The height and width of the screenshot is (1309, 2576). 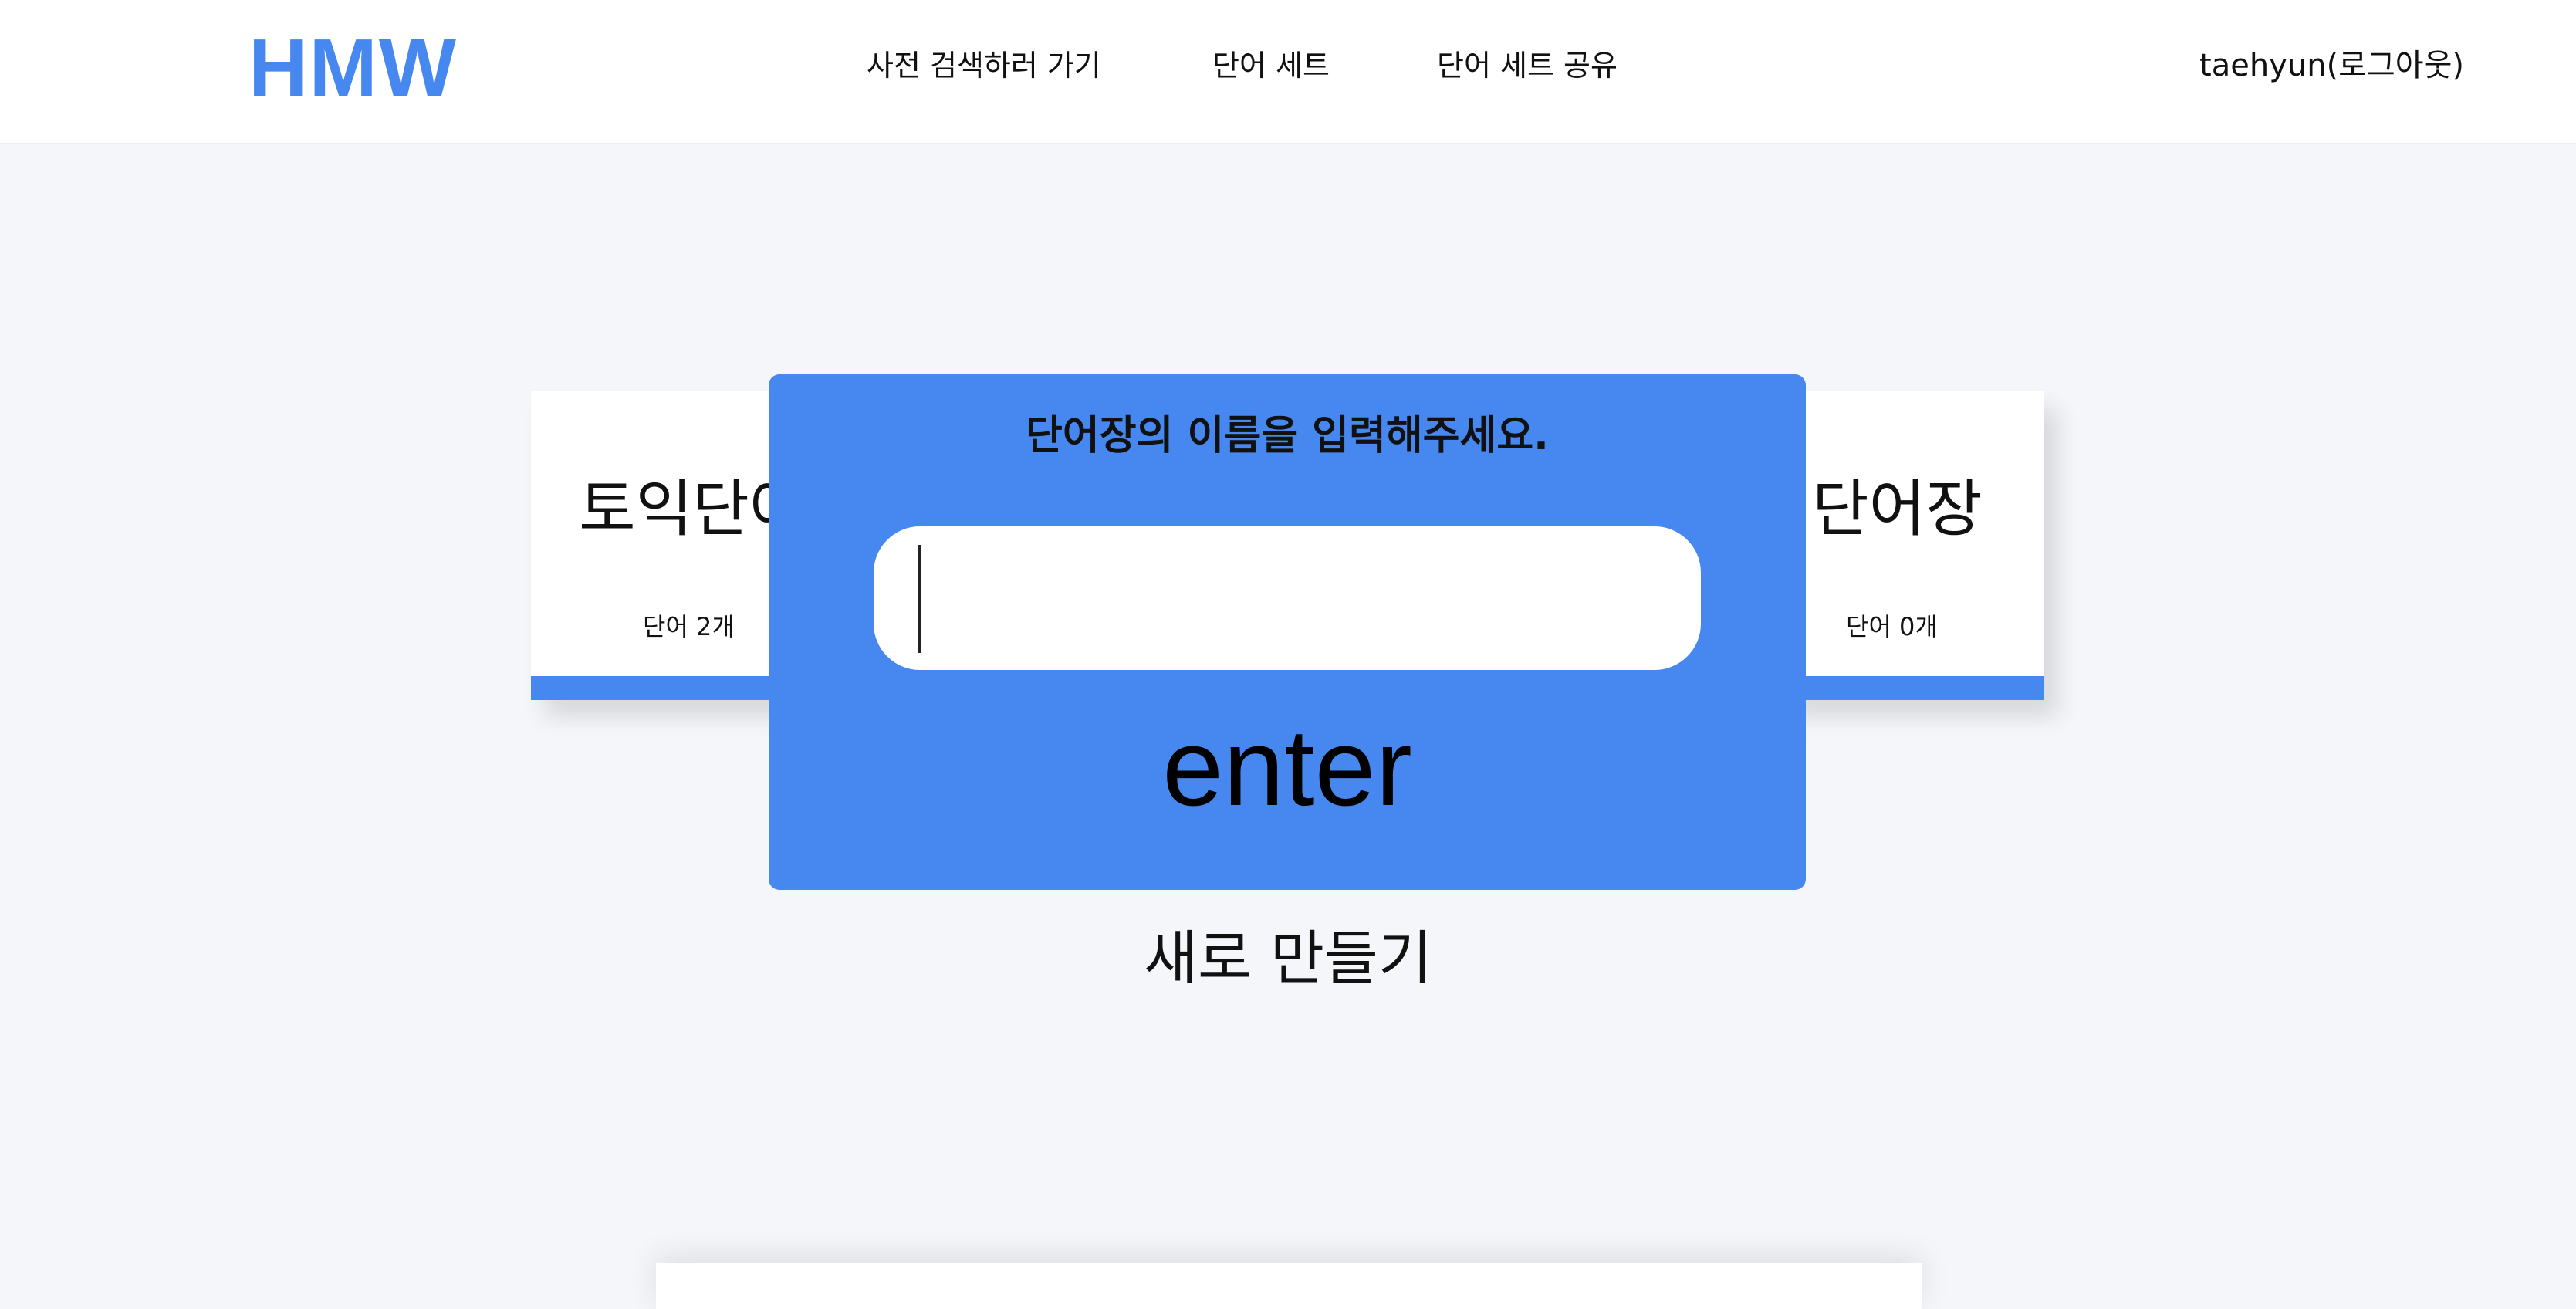 I want to click on enter-button: enter, so click(x=1287, y=768).